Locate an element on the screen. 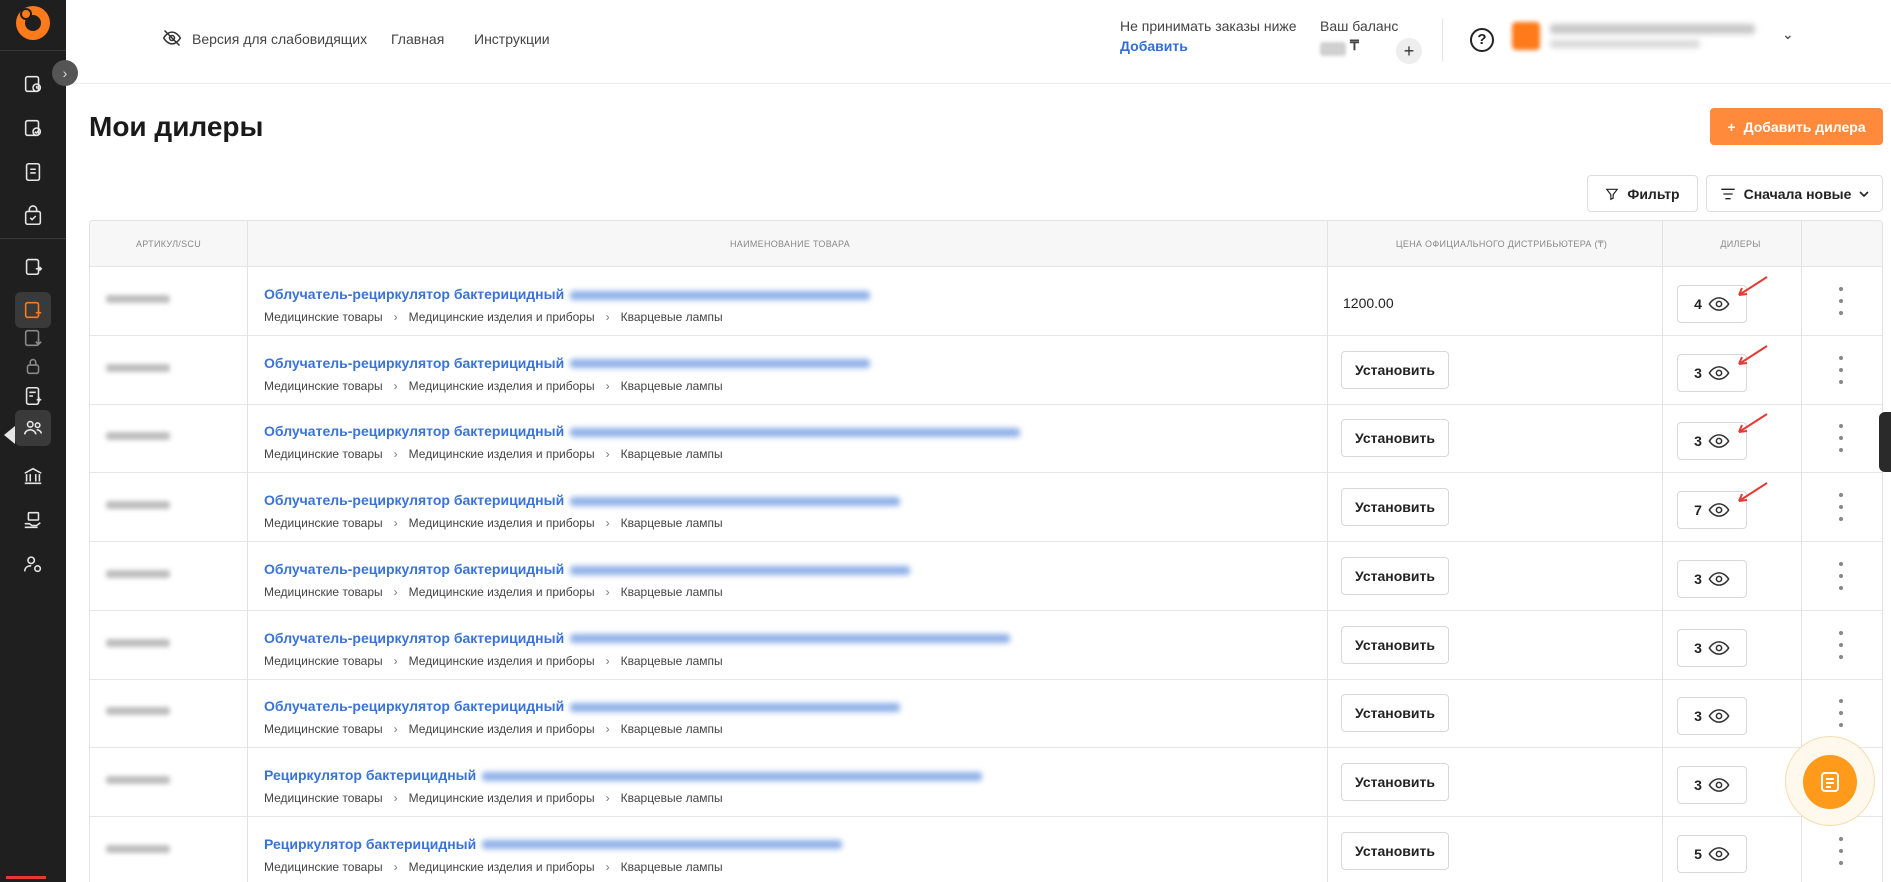 The width and height of the screenshot is (1891, 882). filter-button: Фильтр is located at coordinates (1642, 193).